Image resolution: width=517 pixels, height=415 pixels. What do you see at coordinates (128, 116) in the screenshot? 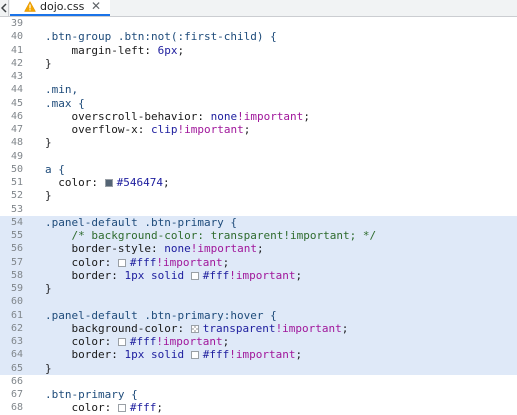
I see `code-token: overscroll-behavior:` at bounding box center [128, 116].